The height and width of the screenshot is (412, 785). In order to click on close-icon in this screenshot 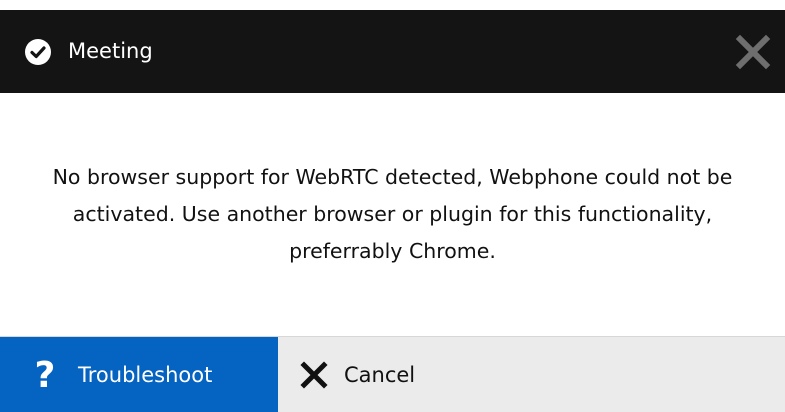, I will do `click(753, 52)`.